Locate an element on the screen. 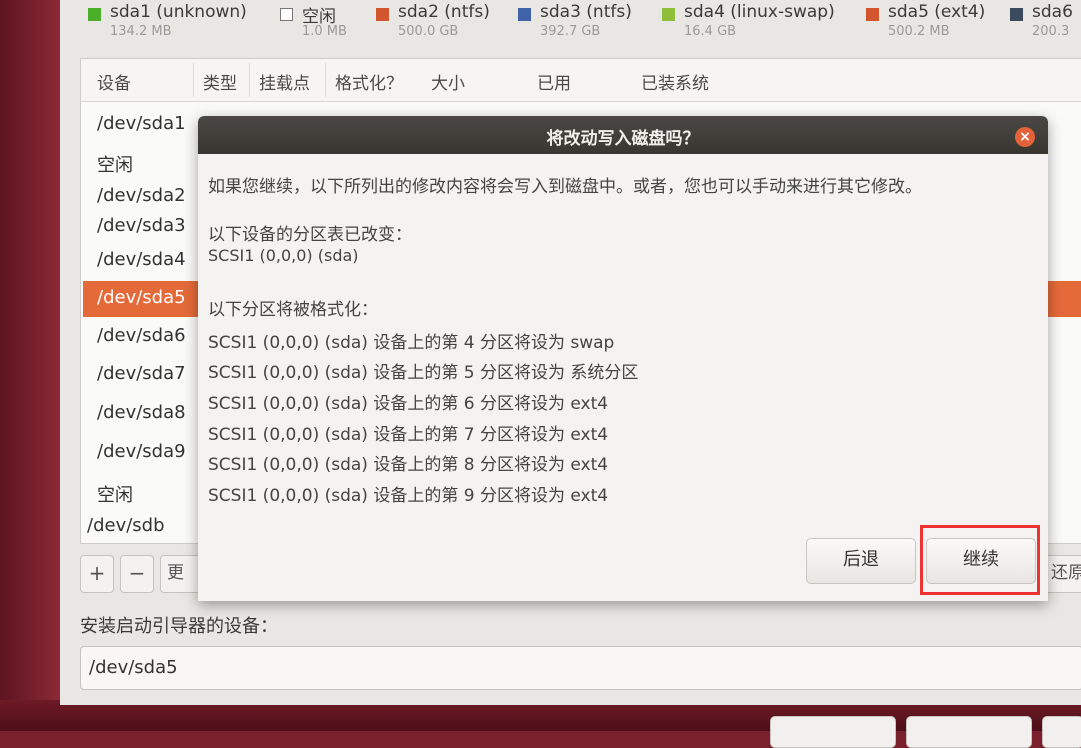 The width and height of the screenshot is (1081, 748). row-device: /dev/sda5 is located at coordinates (141, 297).